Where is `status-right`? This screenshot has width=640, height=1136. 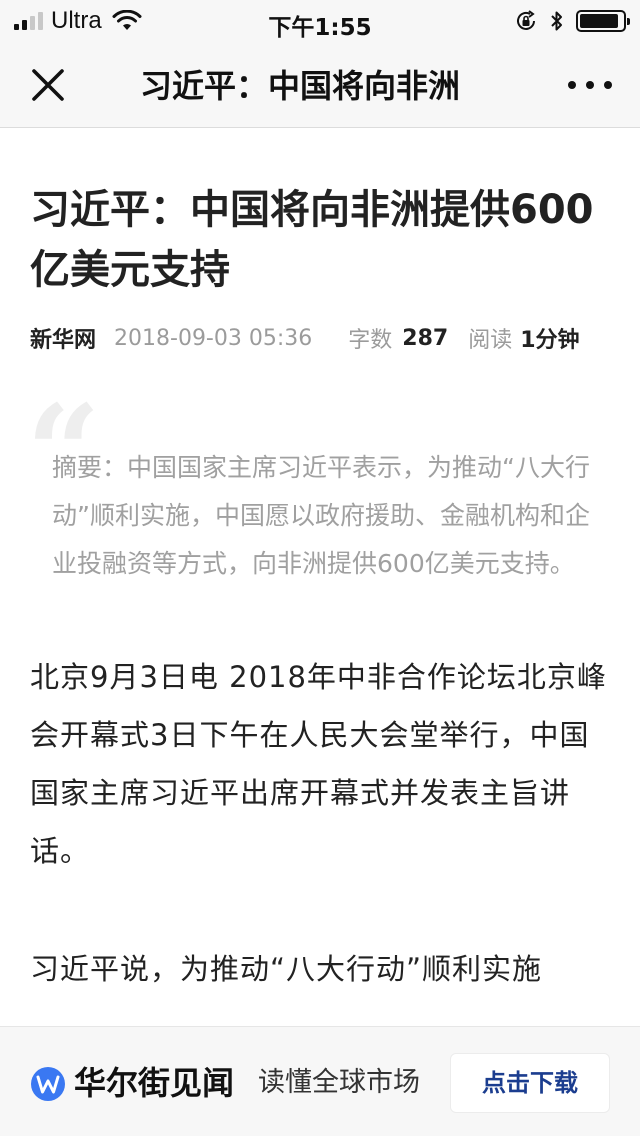 status-right is located at coordinates (572, 21).